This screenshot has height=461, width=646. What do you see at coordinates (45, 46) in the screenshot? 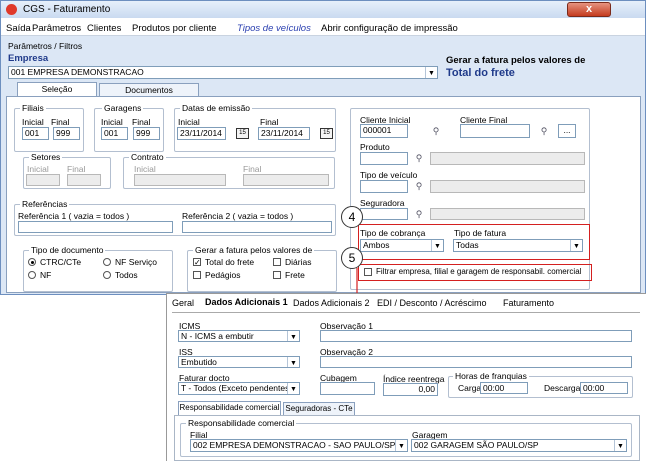
I see `params-label: Parâmetros / Filtros` at bounding box center [45, 46].